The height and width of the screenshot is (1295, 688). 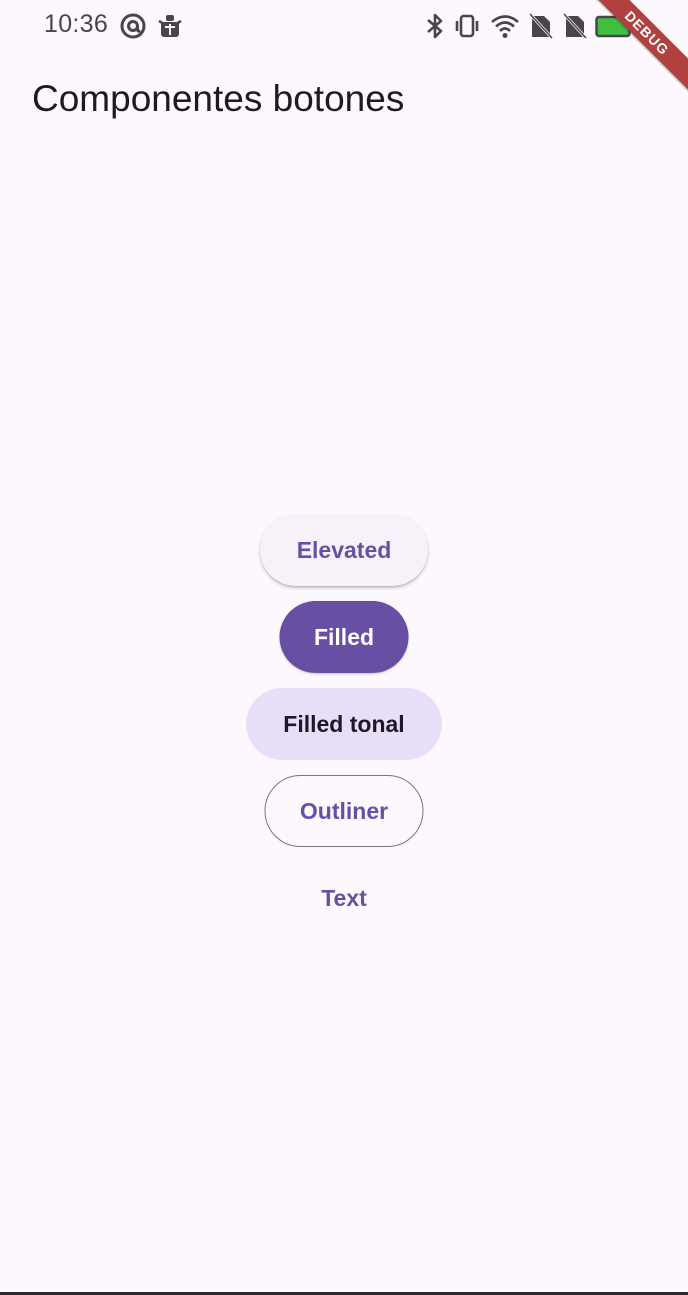 I want to click on text-button: Text, so click(x=344, y=898).